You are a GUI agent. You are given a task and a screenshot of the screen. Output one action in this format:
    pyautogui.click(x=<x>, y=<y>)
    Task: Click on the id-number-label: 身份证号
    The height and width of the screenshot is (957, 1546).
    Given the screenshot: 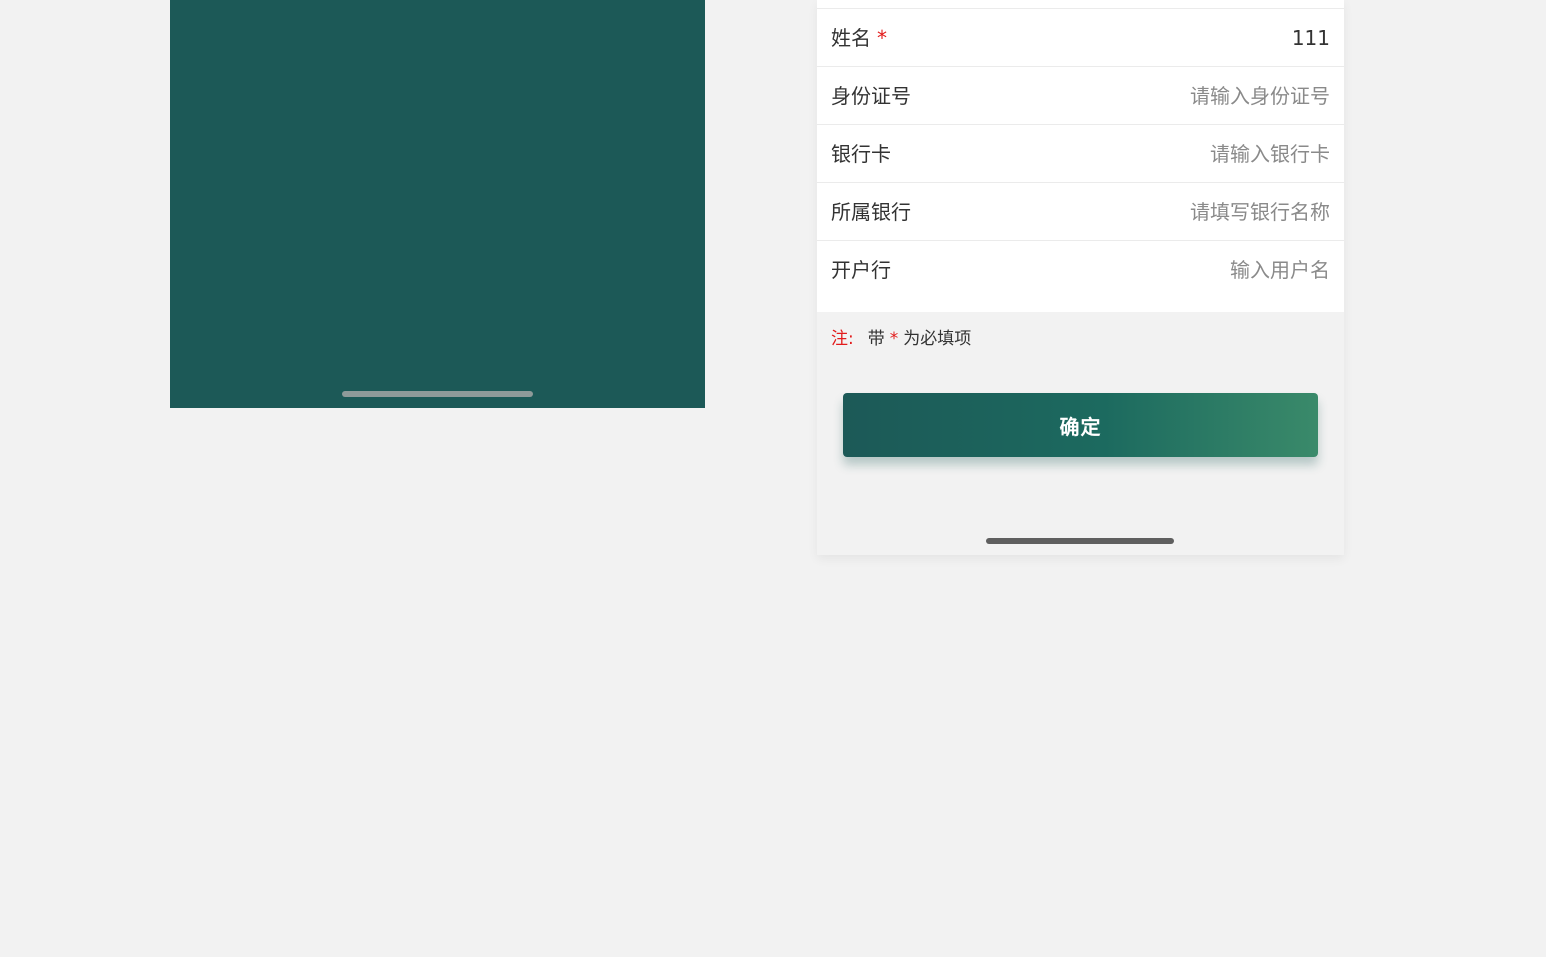 What is the action you would take?
    pyautogui.click(x=871, y=96)
    